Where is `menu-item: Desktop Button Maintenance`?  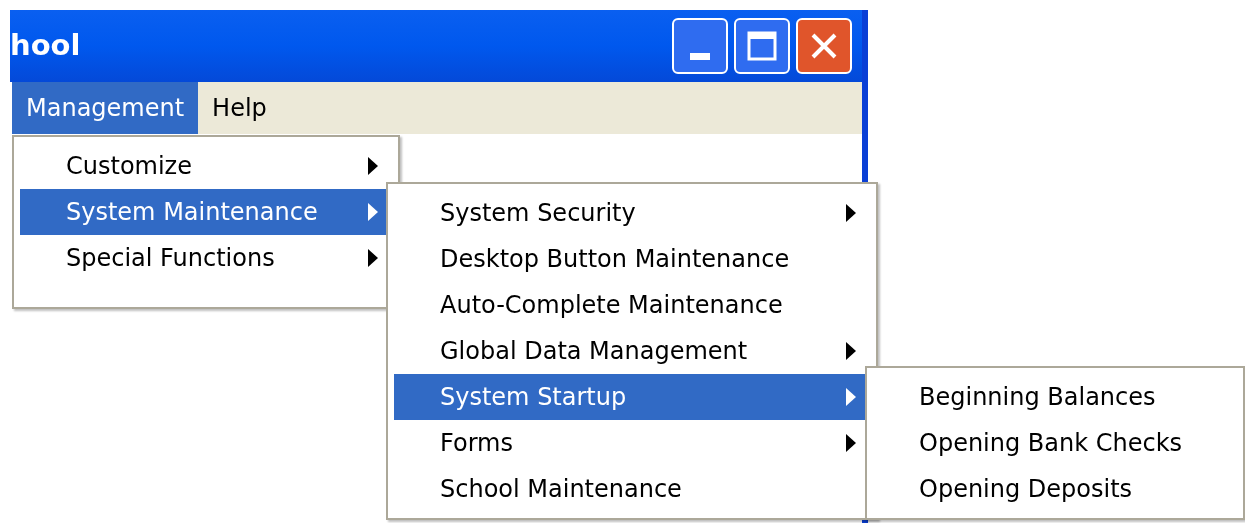
menu-item: Desktop Button Maintenance is located at coordinates (632, 259).